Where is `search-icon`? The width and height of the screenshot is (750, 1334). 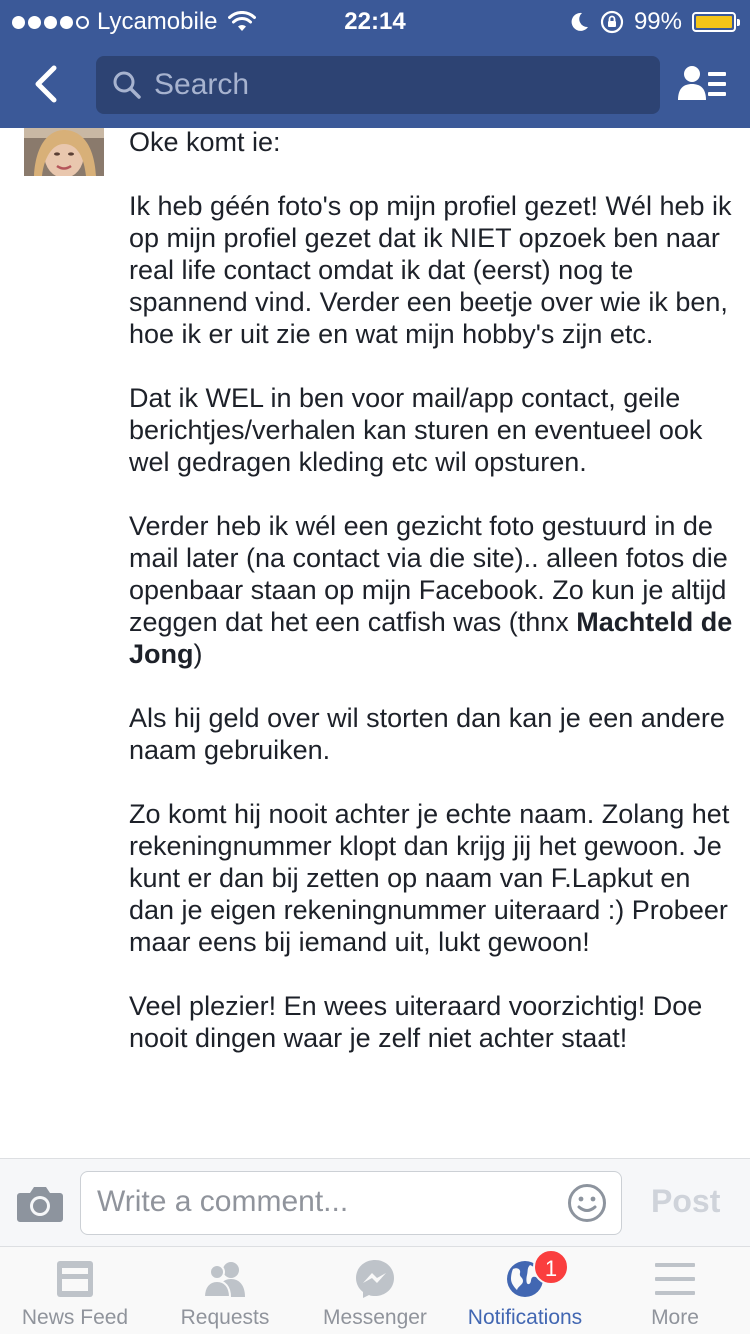
search-icon is located at coordinates (127, 85).